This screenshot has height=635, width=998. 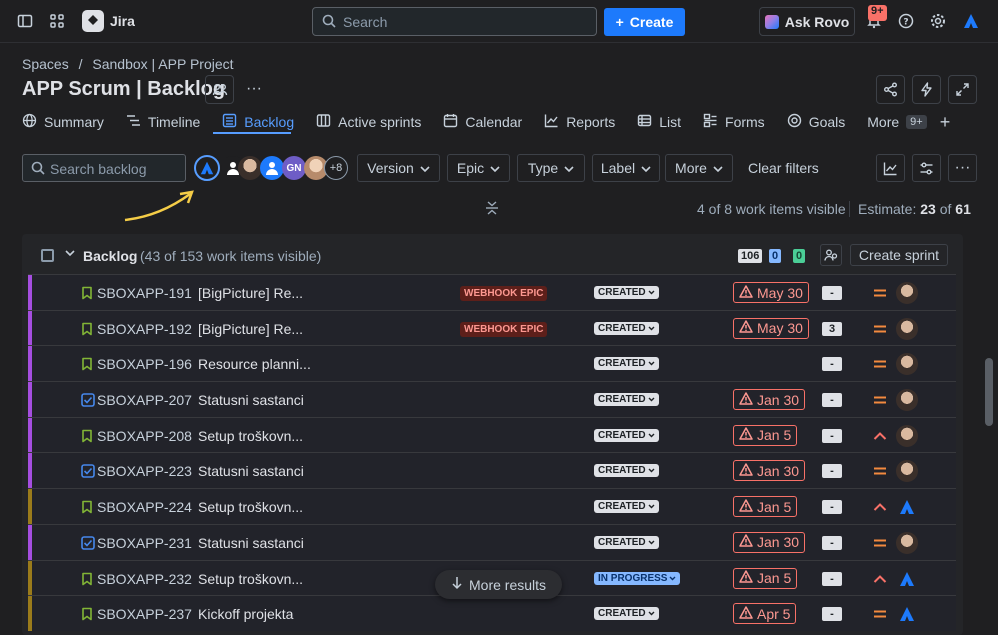 I want to click on tab-backlog: Backlog, so click(x=258, y=122).